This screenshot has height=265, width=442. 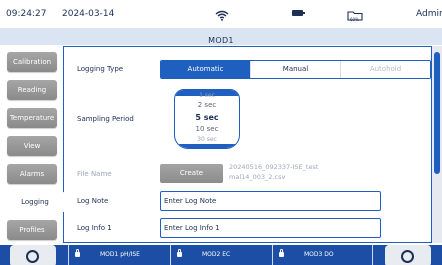 What do you see at coordinates (298, 13) in the screenshot?
I see `battery-icon` at bounding box center [298, 13].